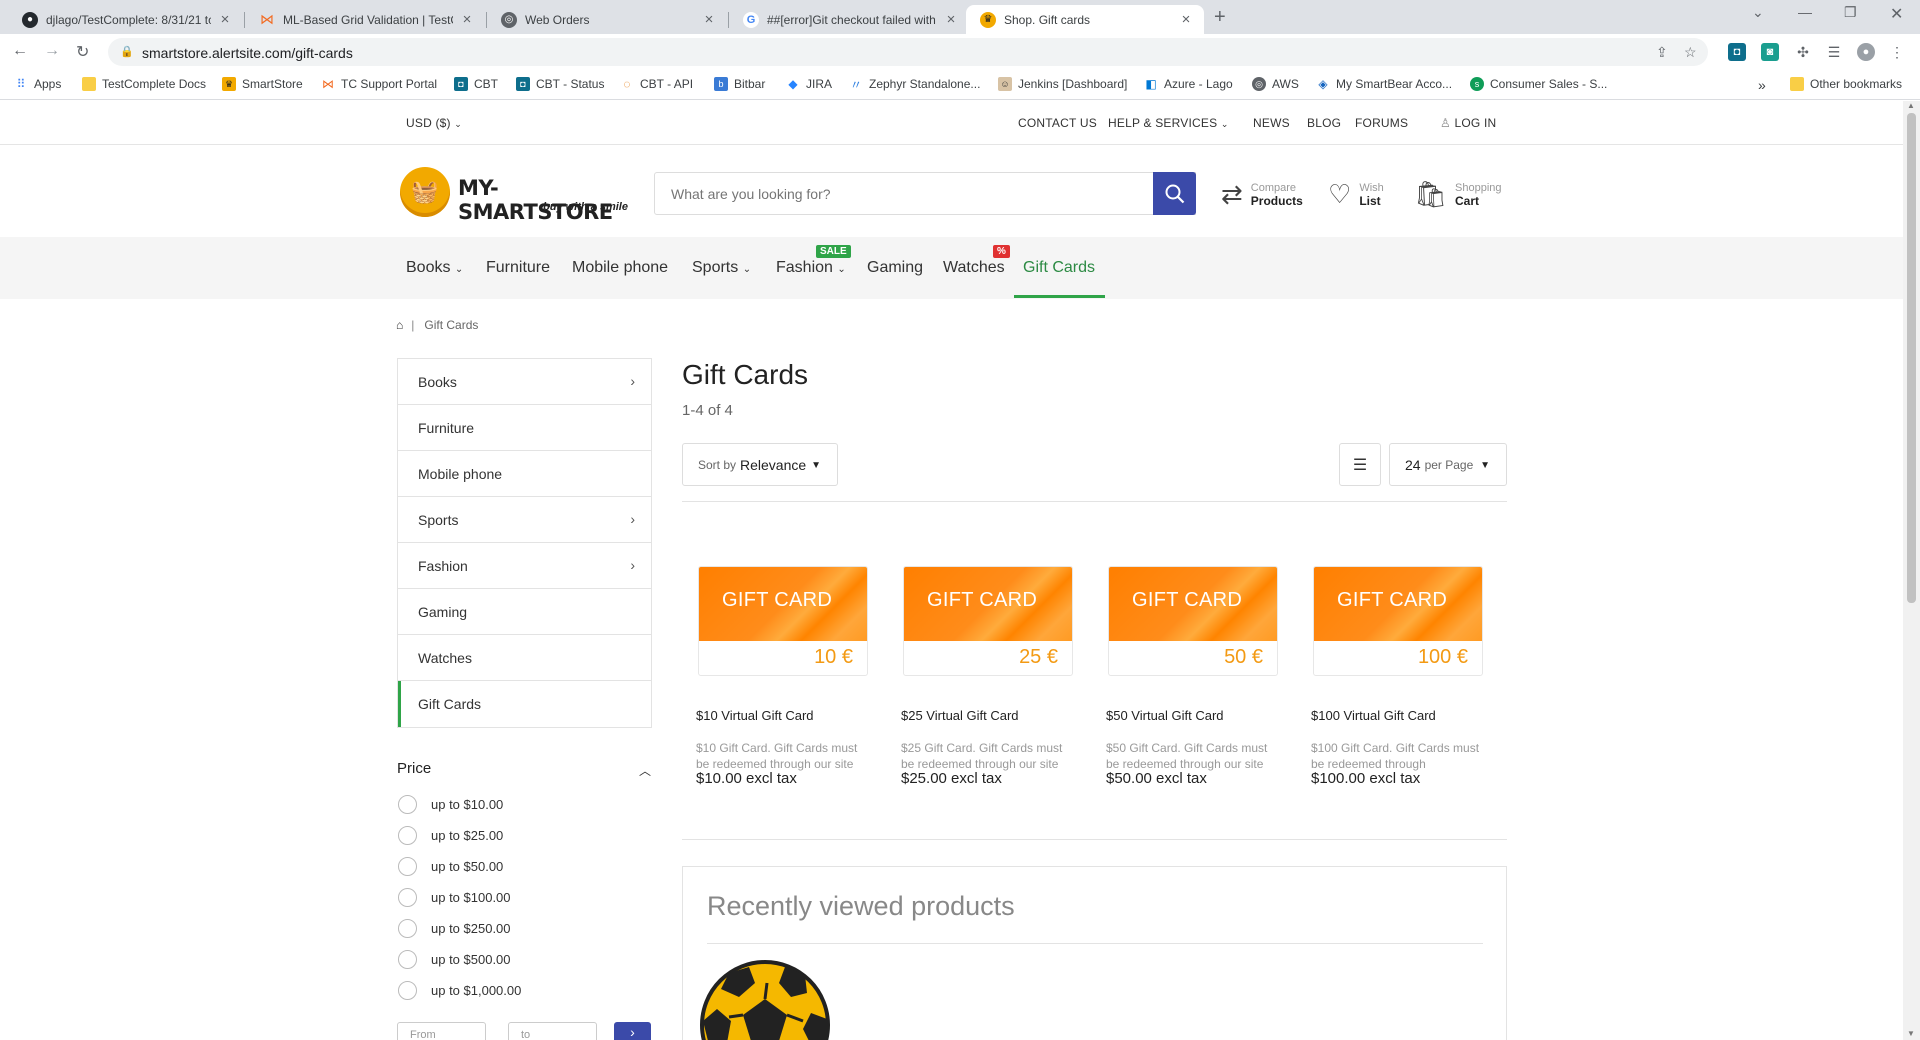  Describe the element at coordinates (262, 84) in the screenshot. I see `bookmark-smartstore: ♛ SmartStore` at that location.